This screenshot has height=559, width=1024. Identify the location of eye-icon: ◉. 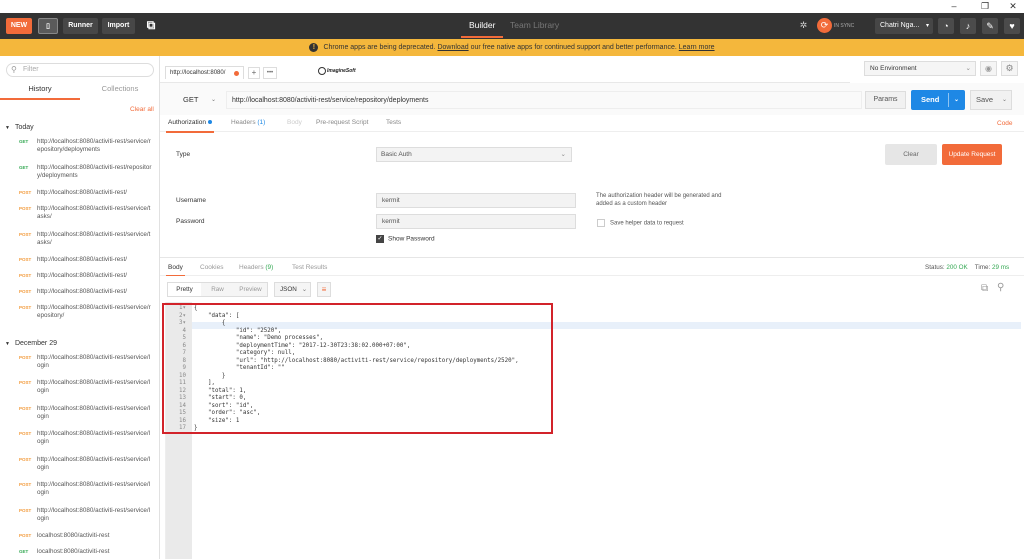
(988, 68).